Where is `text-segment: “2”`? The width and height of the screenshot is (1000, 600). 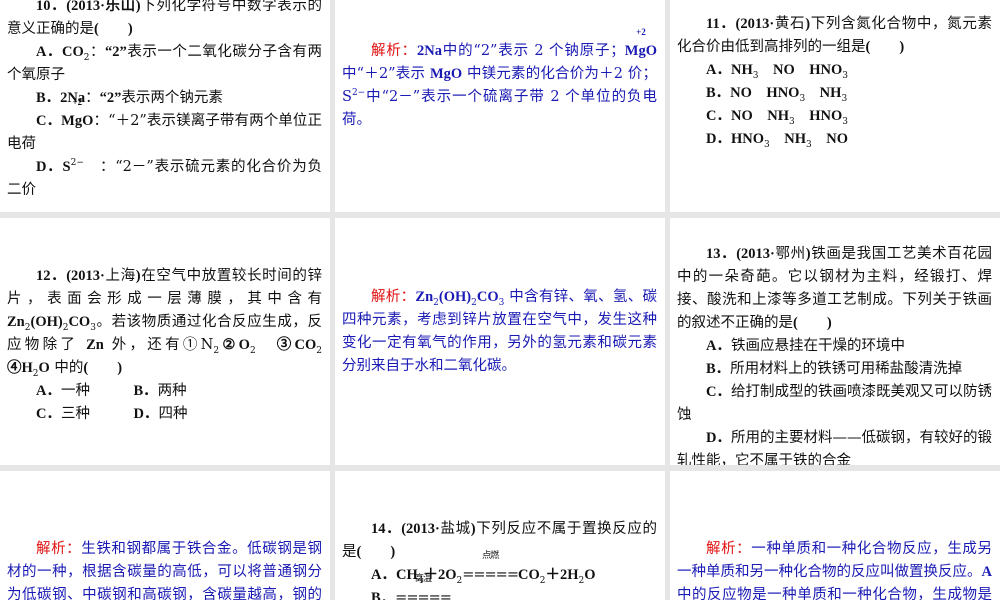 text-segment: “2” is located at coordinates (110, 98).